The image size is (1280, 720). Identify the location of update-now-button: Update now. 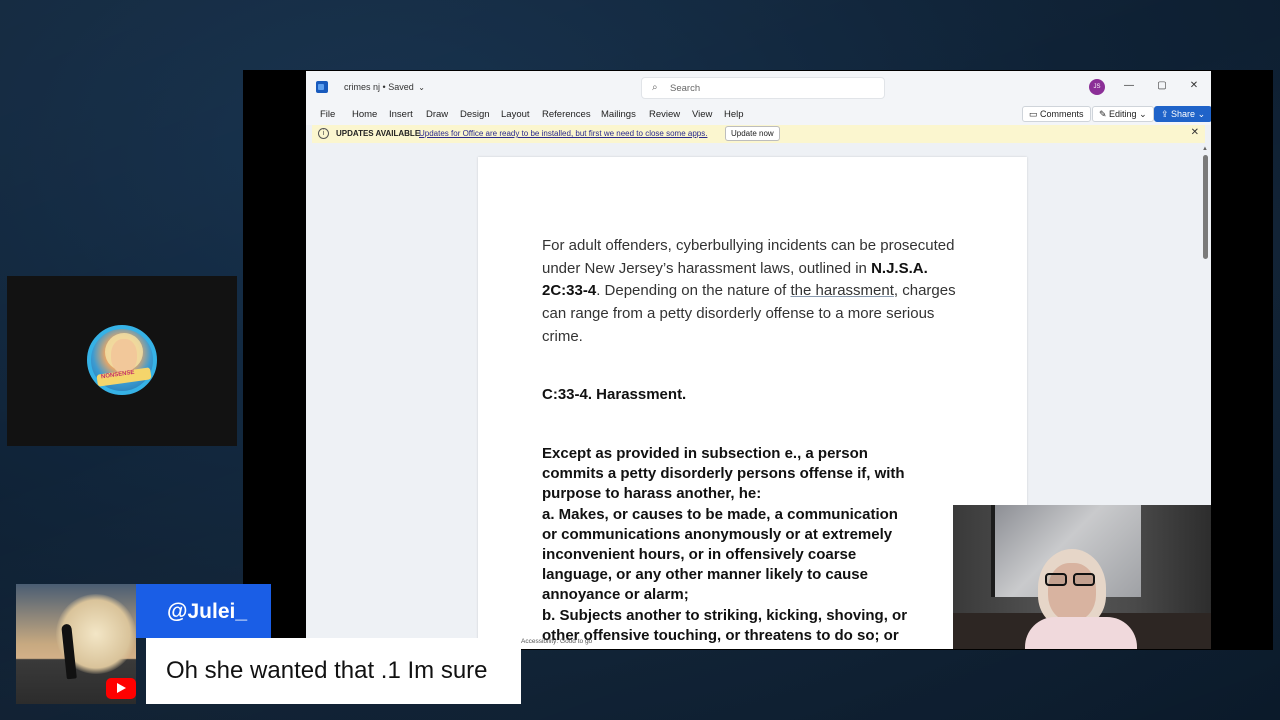
(752, 133).